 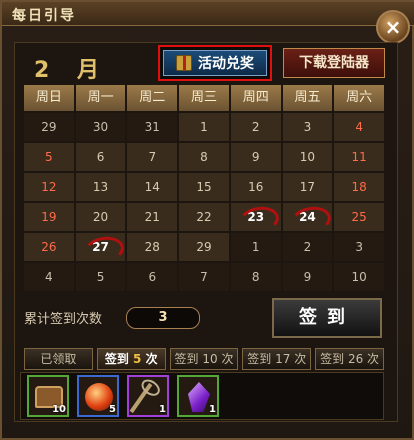 What do you see at coordinates (152, 187) in the screenshot?
I see `calendar-day: 14` at bounding box center [152, 187].